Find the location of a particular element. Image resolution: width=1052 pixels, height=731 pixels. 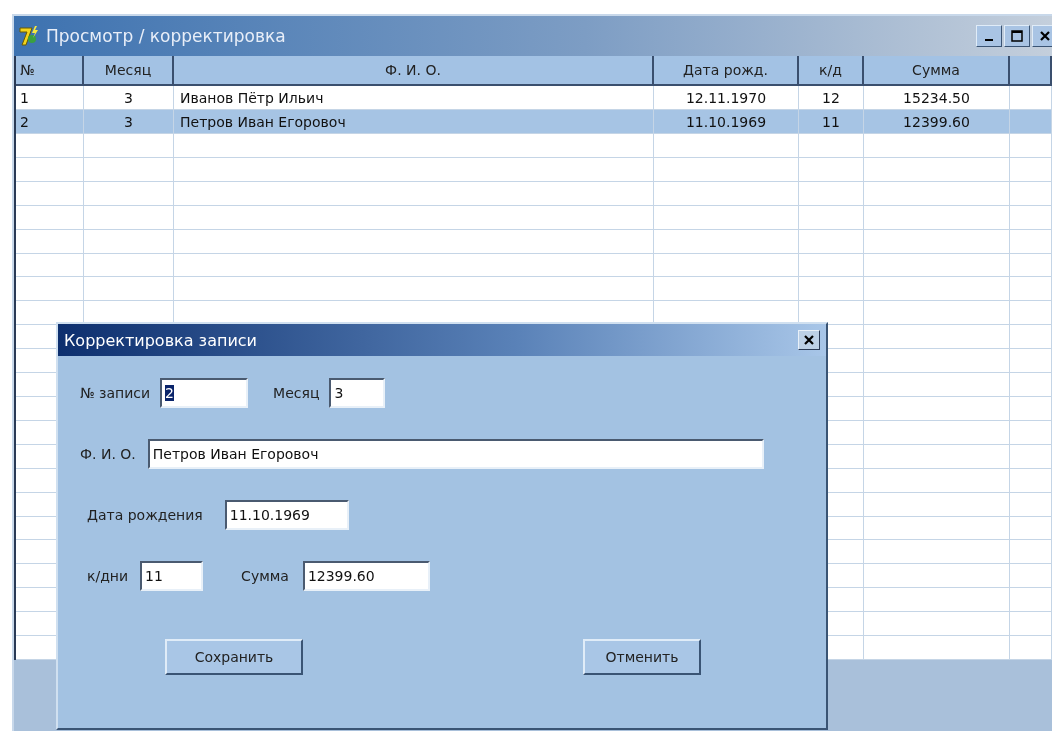

maximize-button is located at coordinates (1017, 36).